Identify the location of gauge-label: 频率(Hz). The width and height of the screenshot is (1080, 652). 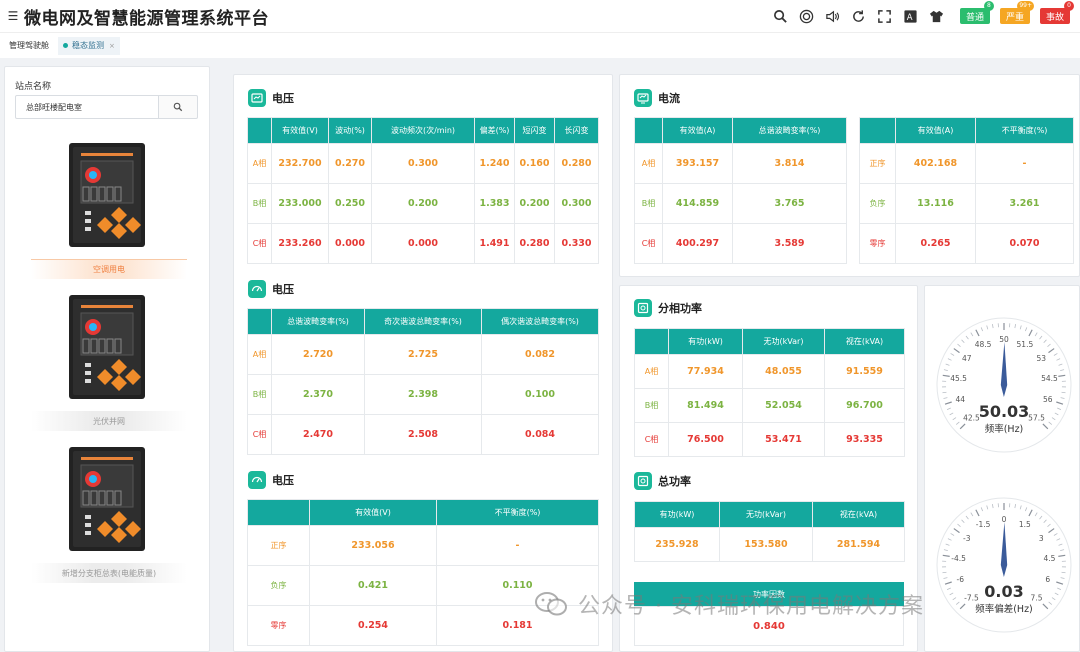
(1004, 429).